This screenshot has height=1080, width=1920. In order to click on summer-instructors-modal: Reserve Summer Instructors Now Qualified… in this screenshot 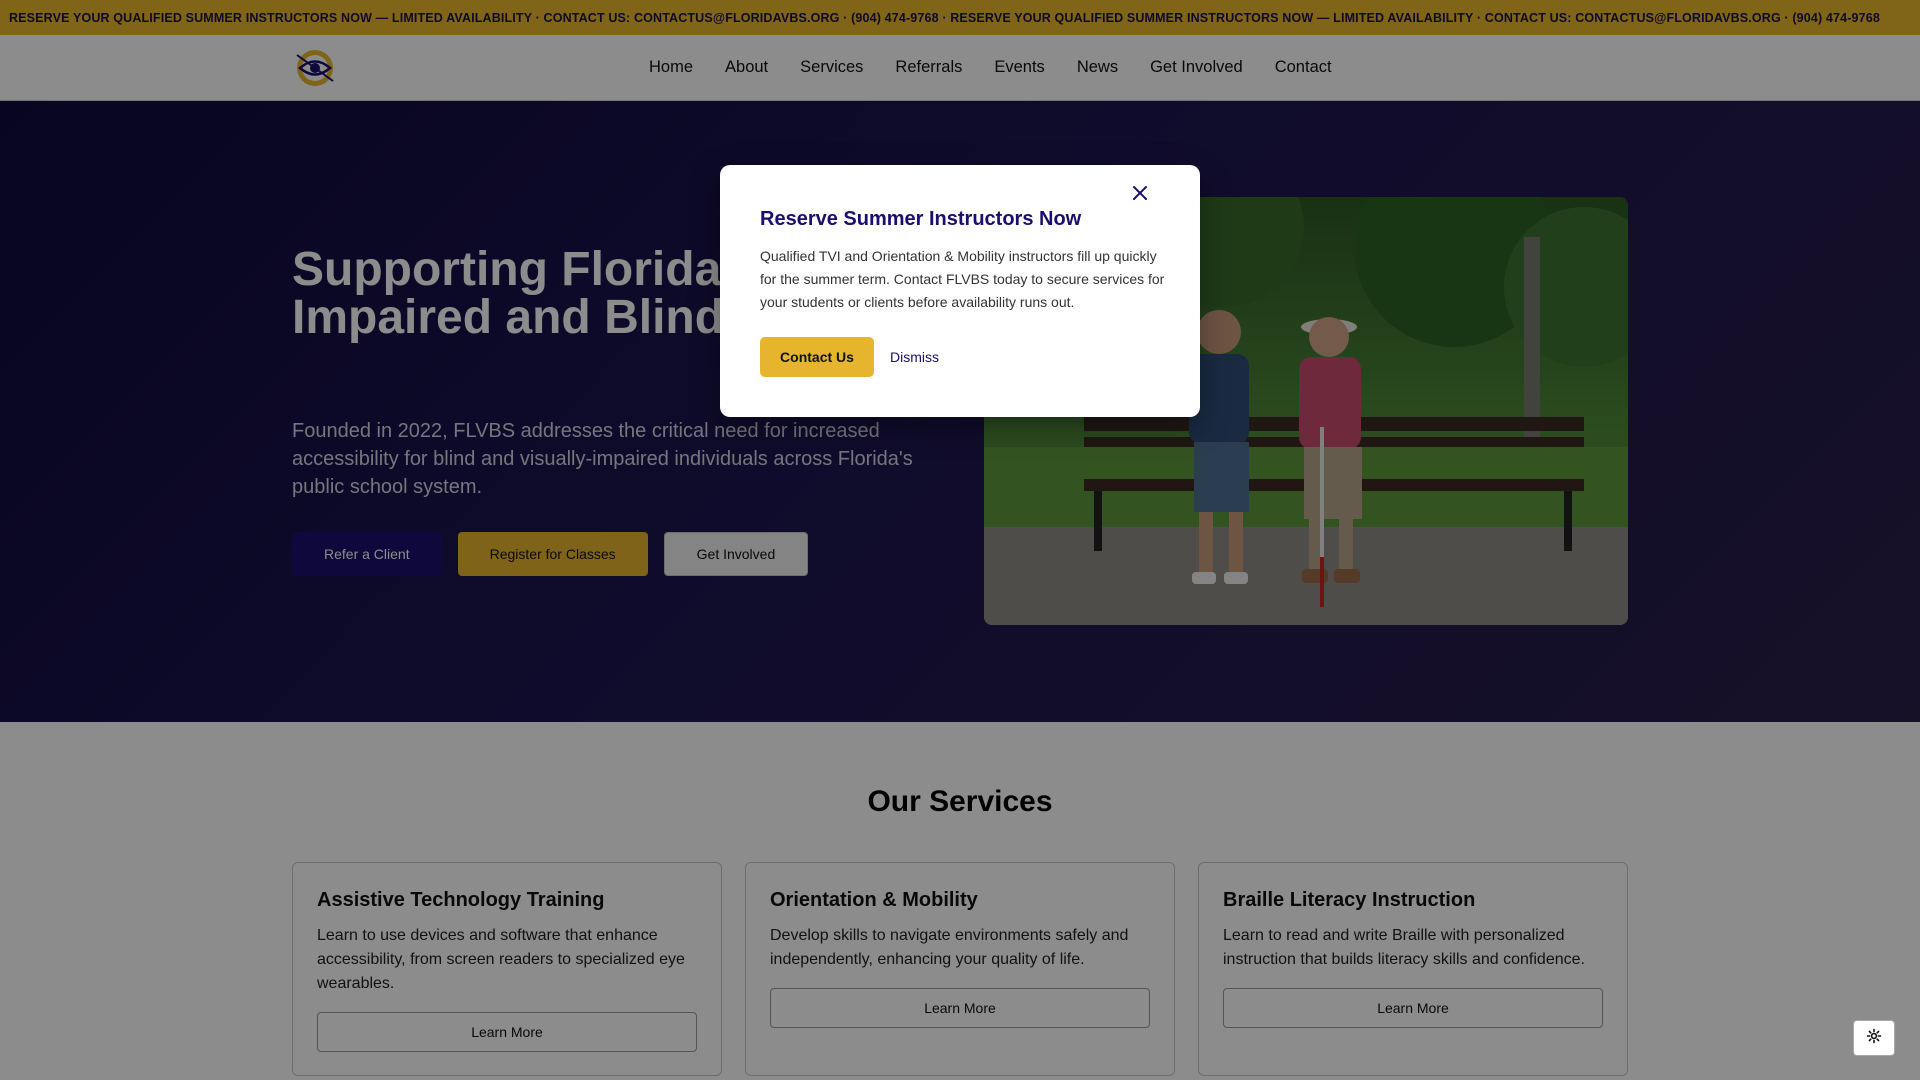, I will do `click(960, 291)`.